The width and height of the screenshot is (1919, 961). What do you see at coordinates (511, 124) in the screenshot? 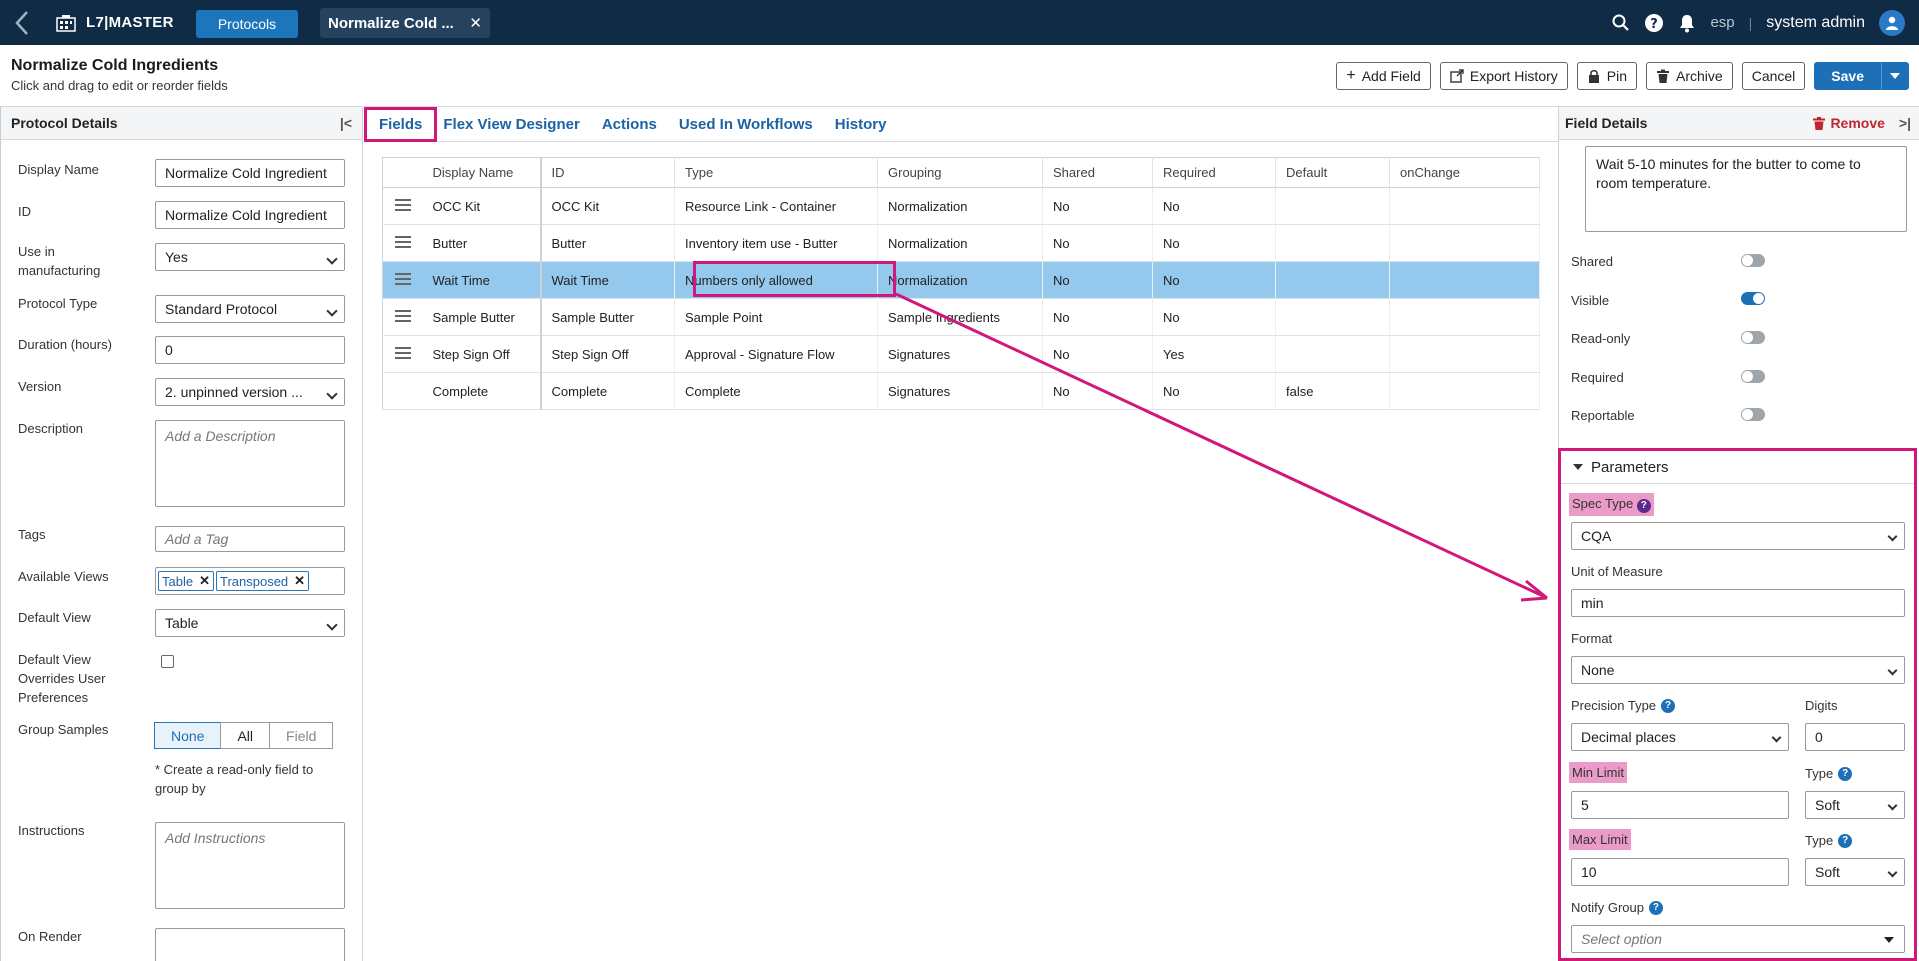
I see `tab-flex-view-designer: Flex View Designer` at bounding box center [511, 124].